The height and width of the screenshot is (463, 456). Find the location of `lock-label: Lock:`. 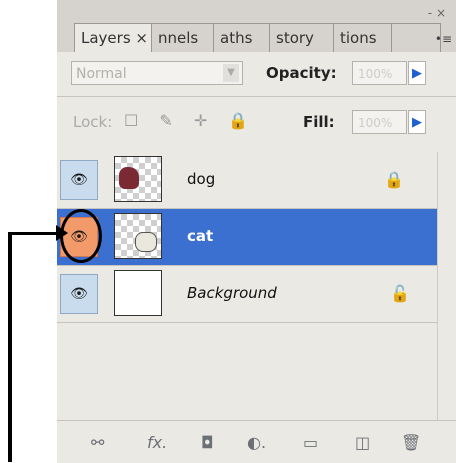

lock-label: Lock: is located at coordinates (93, 122).